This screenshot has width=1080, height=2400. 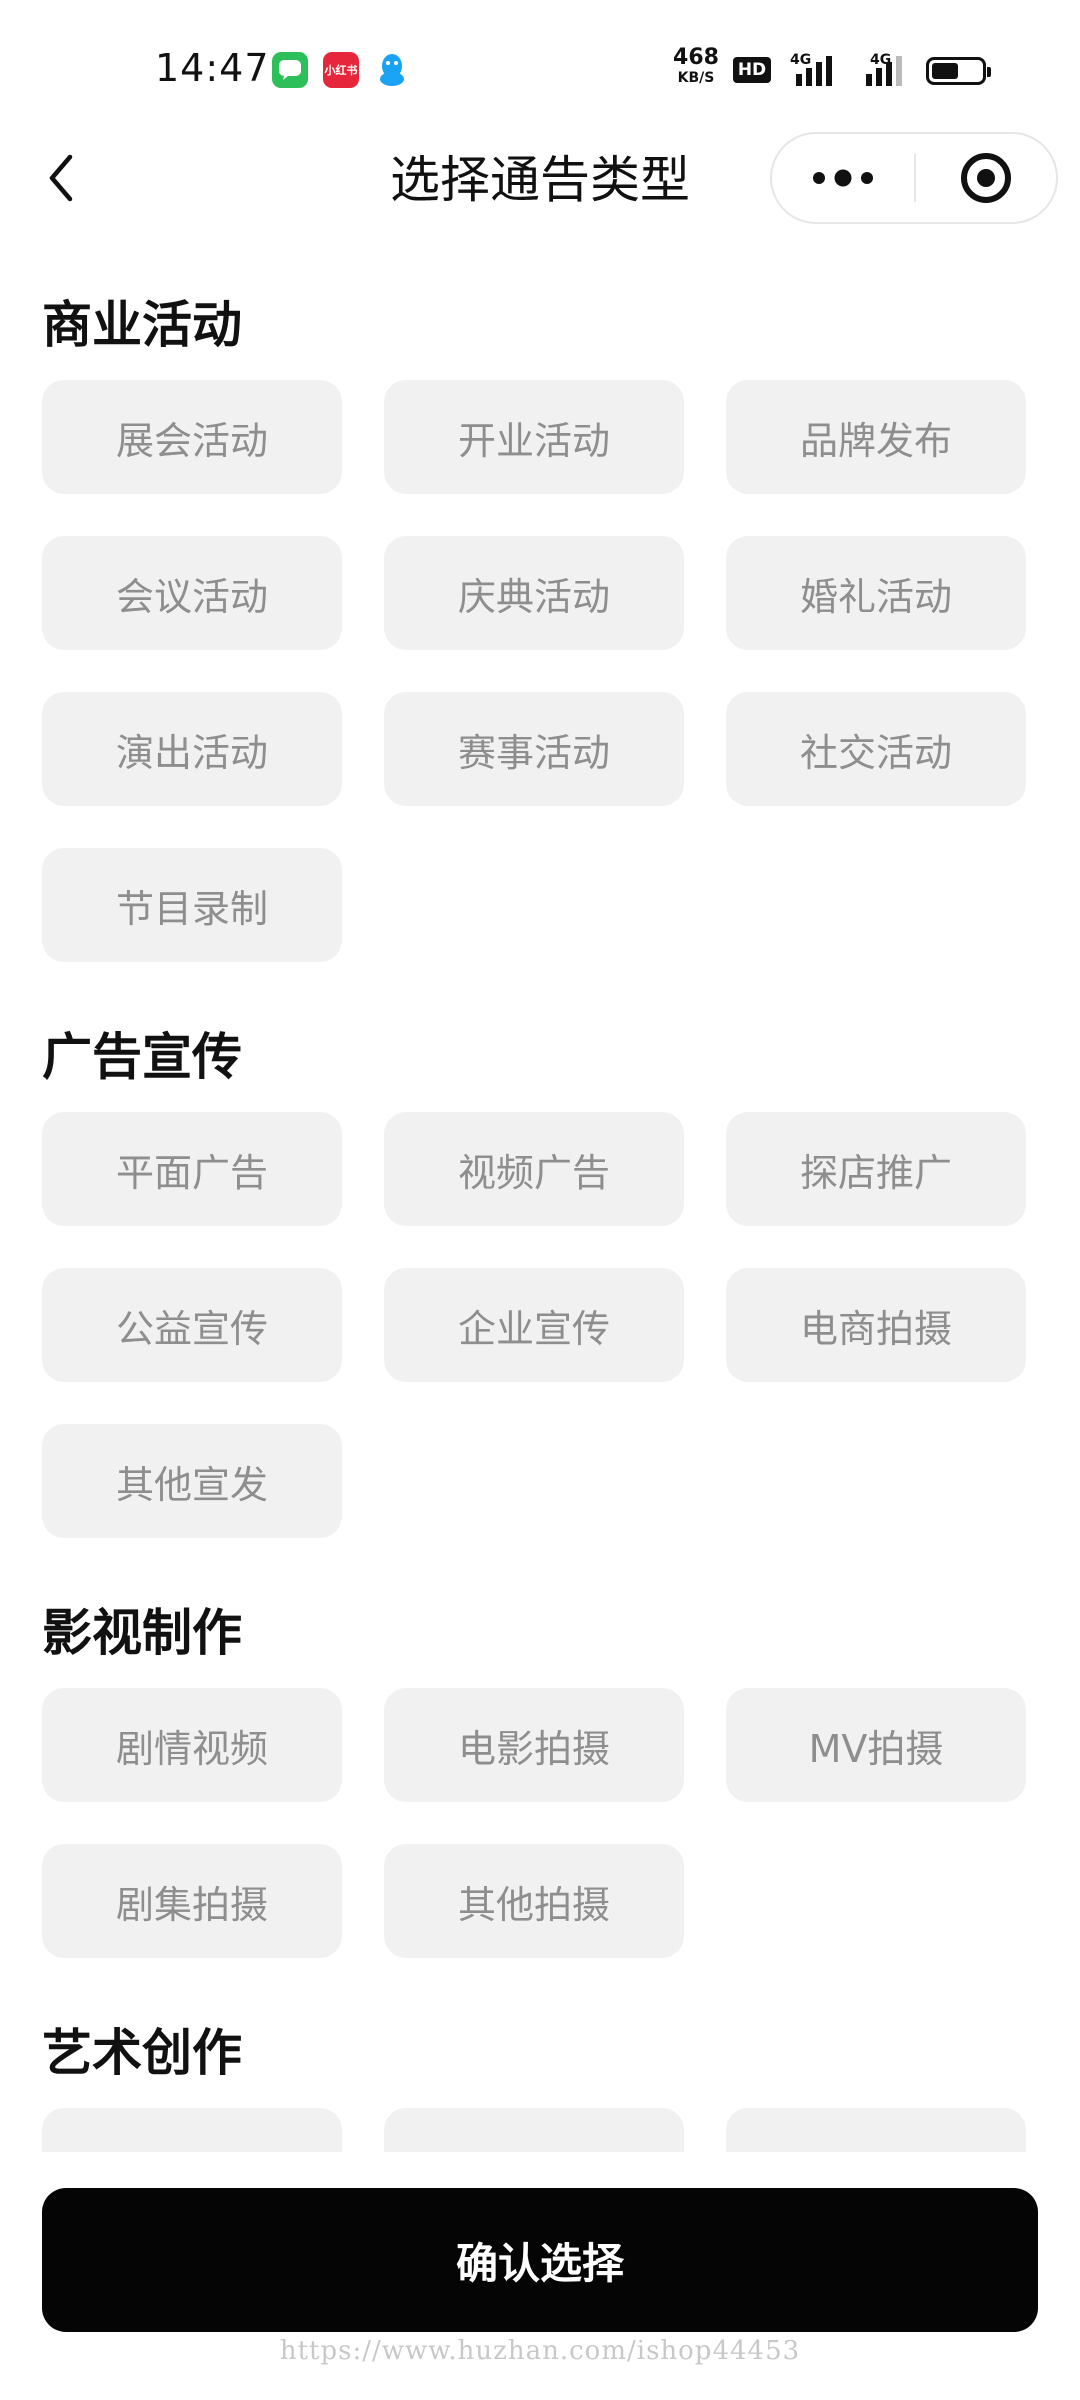 What do you see at coordinates (192, 1901) in the screenshot?
I see `category-chip: 剧集拍摄` at bounding box center [192, 1901].